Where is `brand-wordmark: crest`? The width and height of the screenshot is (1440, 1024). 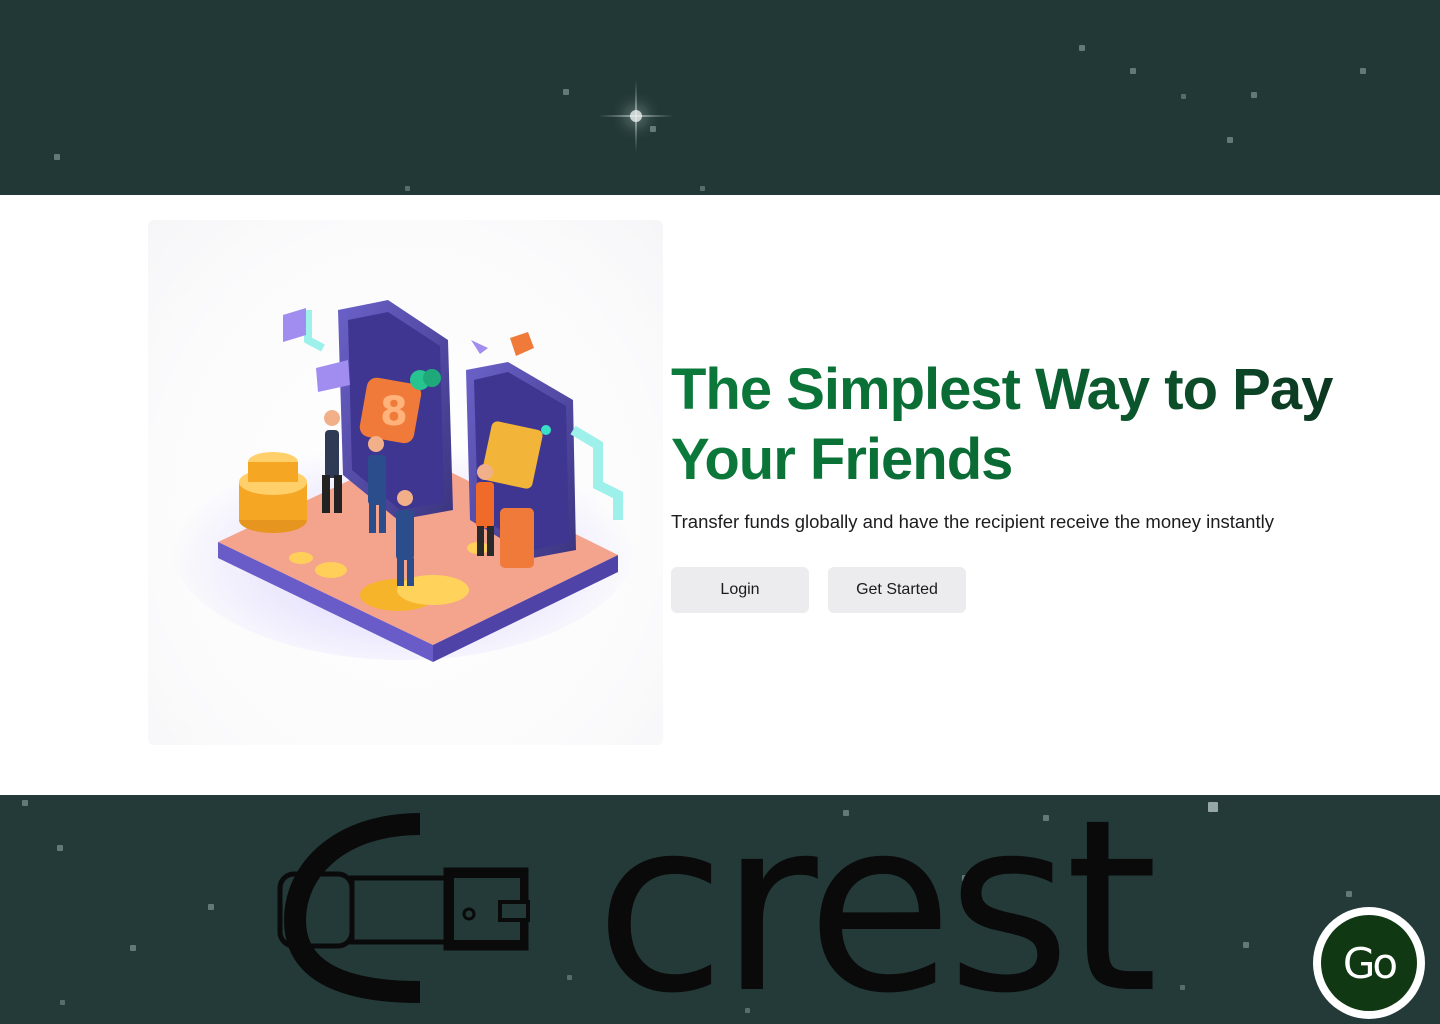 brand-wordmark: crest is located at coordinates (876, 896).